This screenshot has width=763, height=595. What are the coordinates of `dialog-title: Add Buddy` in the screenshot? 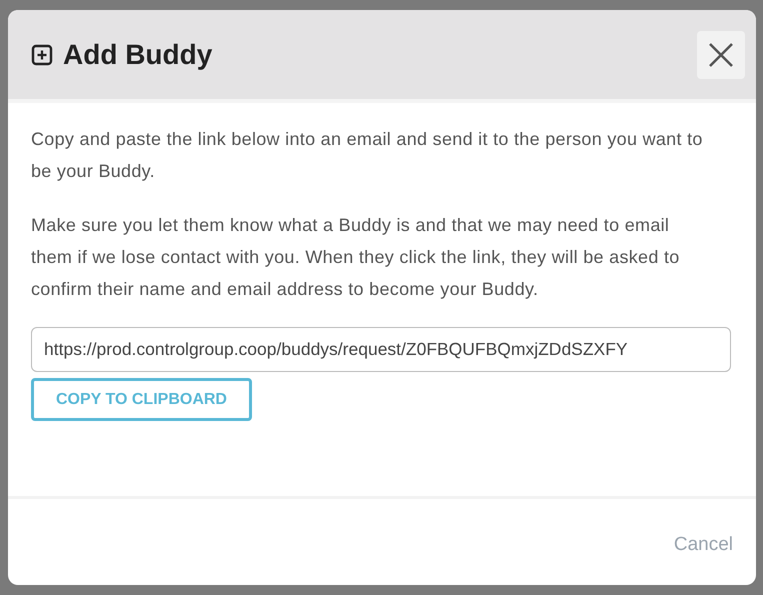 It's located at (138, 54).